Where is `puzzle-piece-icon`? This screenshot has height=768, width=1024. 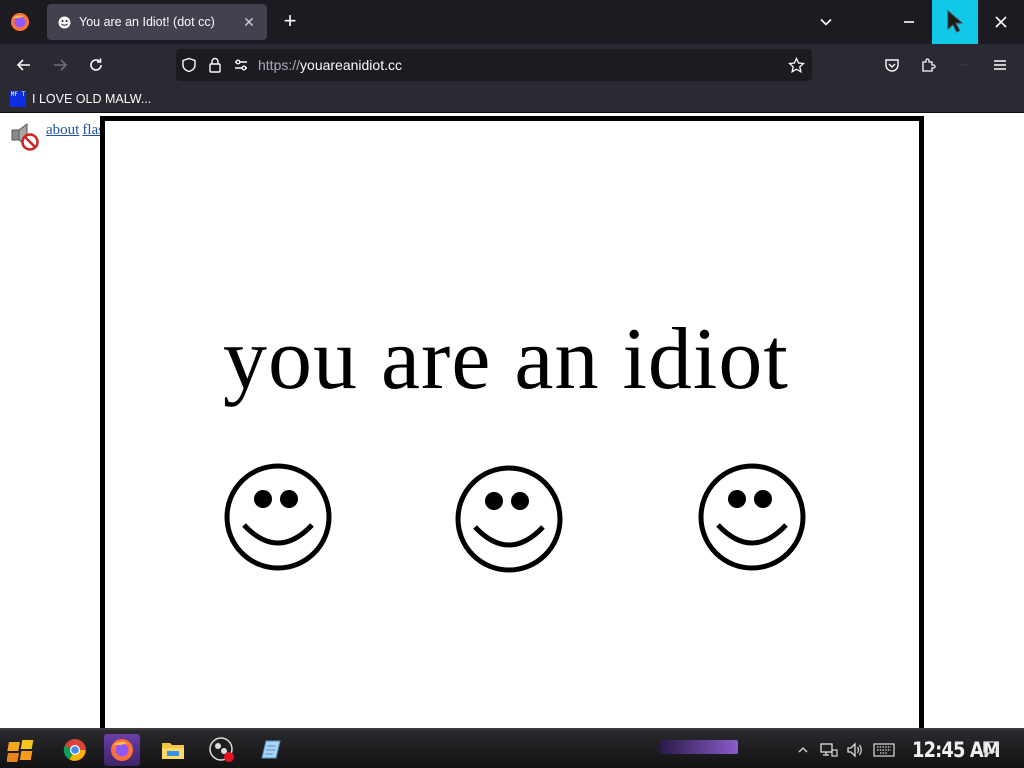
puzzle-piece-icon is located at coordinates (929, 65).